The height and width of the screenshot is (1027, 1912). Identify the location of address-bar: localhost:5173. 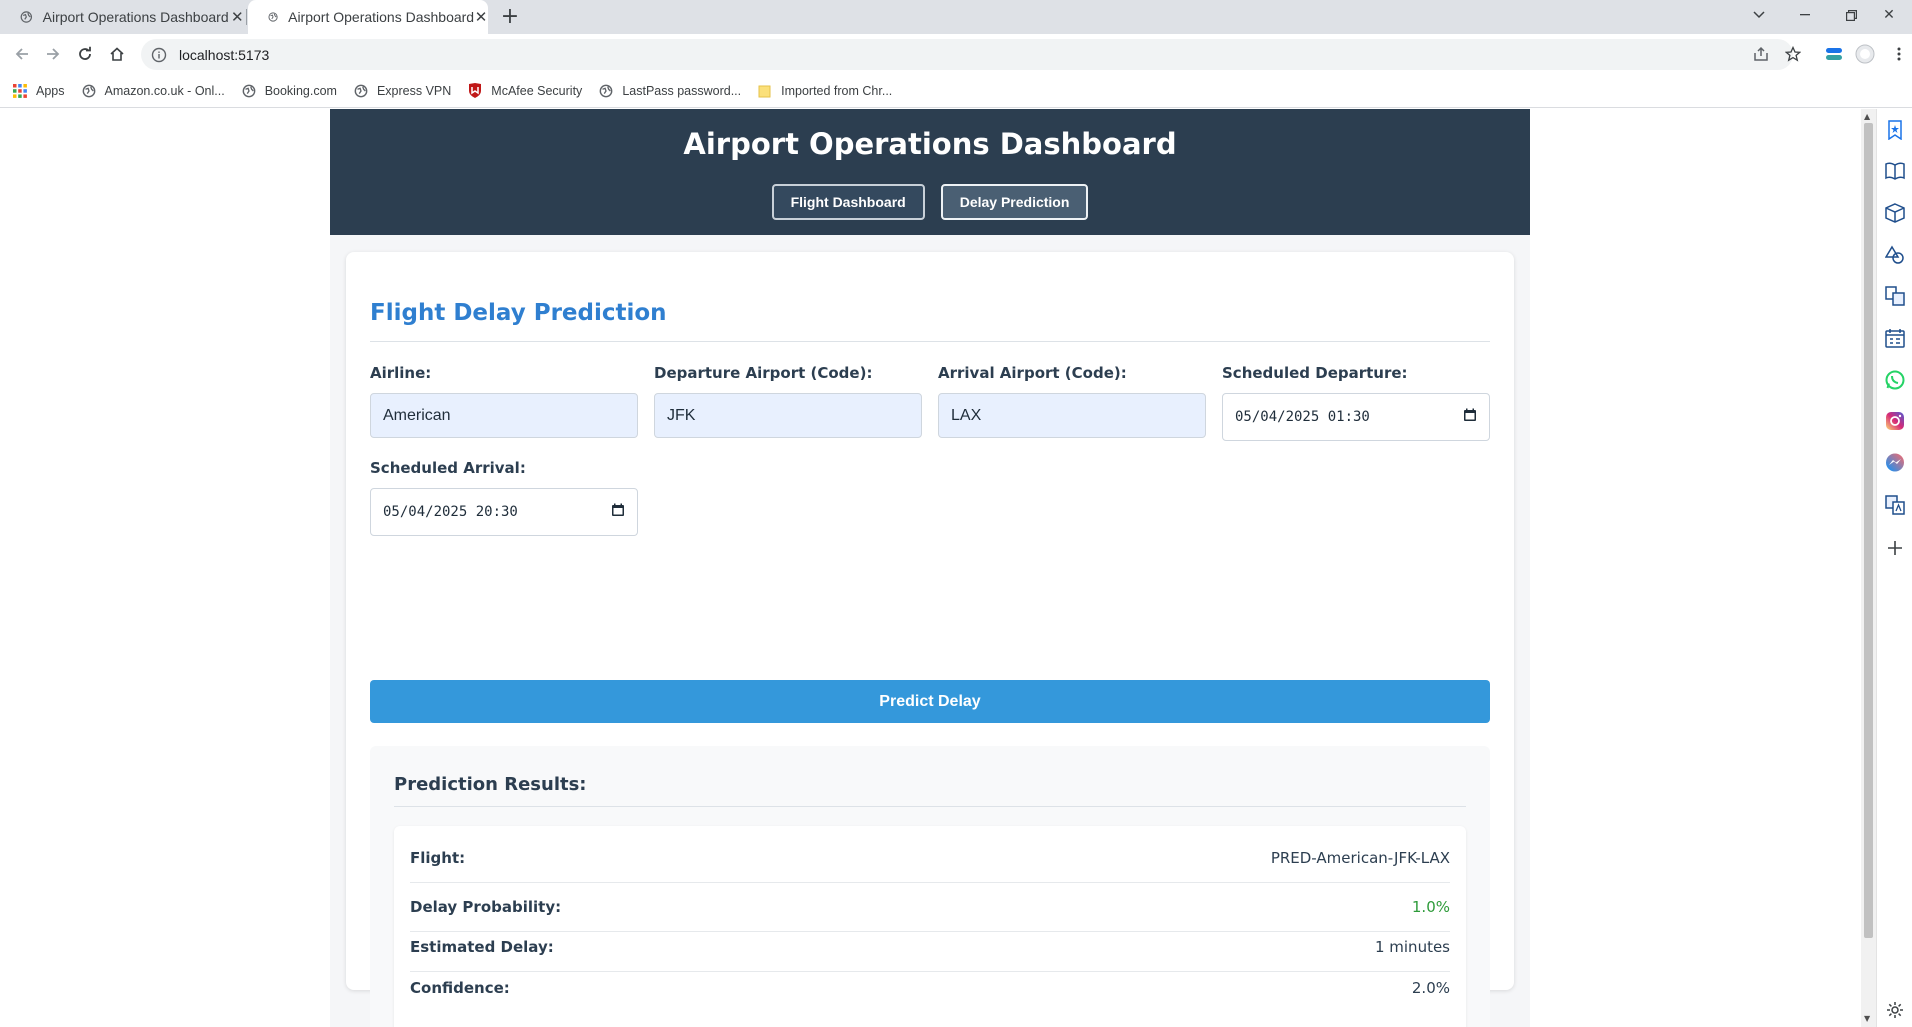
(967, 54).